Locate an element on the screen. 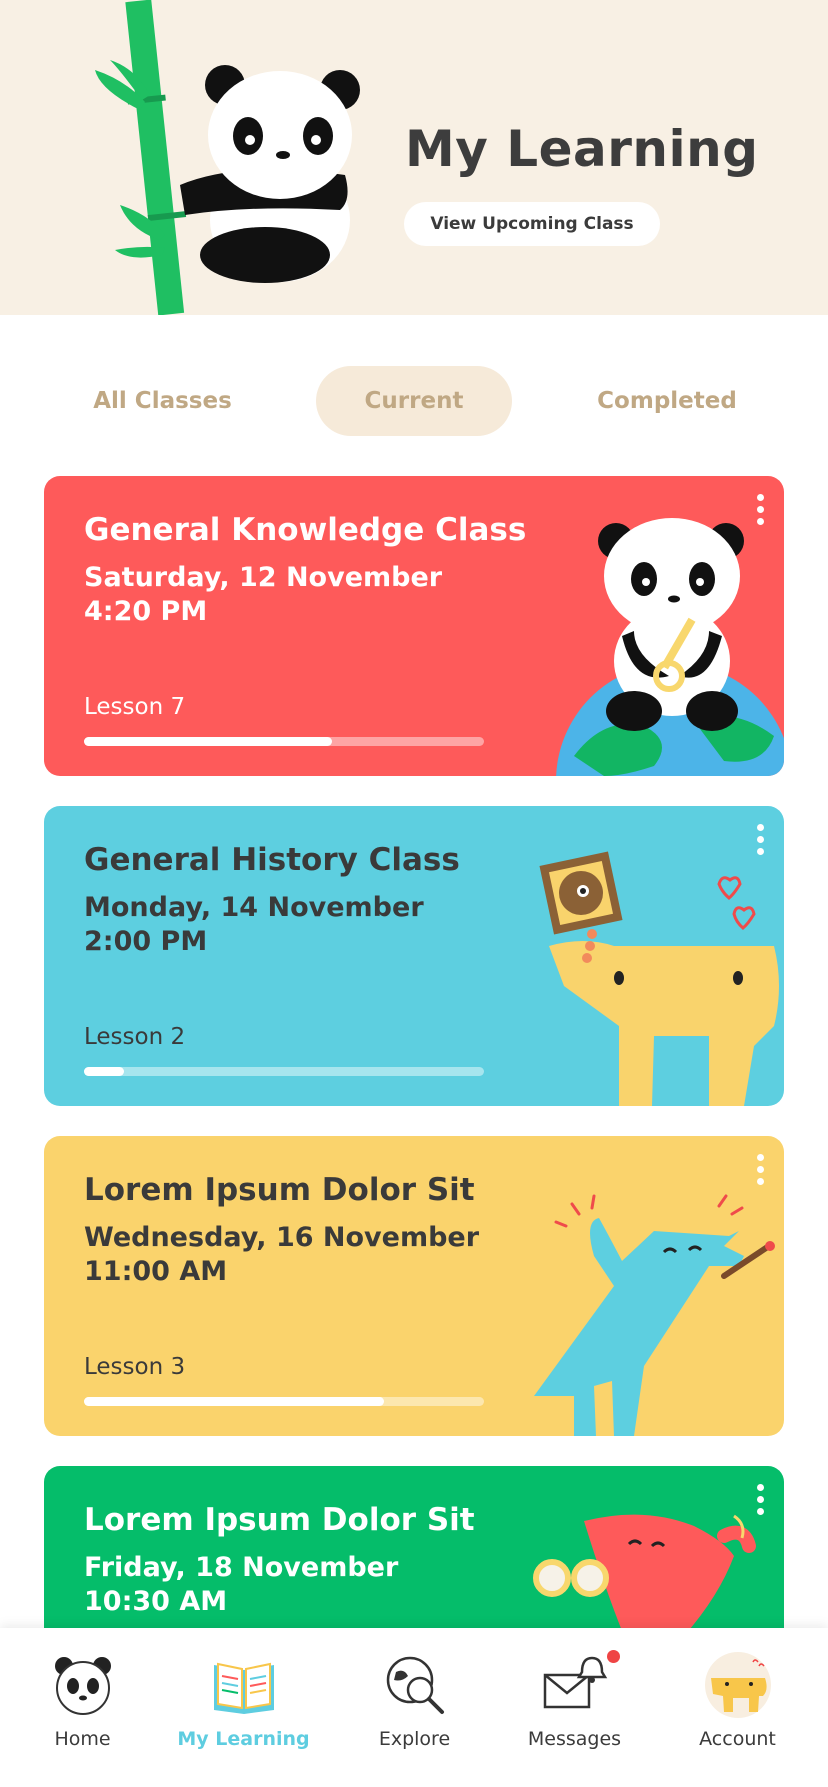 The width and height of the screenshot is (828, 1787). class-date: Wednesday, 16 November is located at coordinates (282, 1237).